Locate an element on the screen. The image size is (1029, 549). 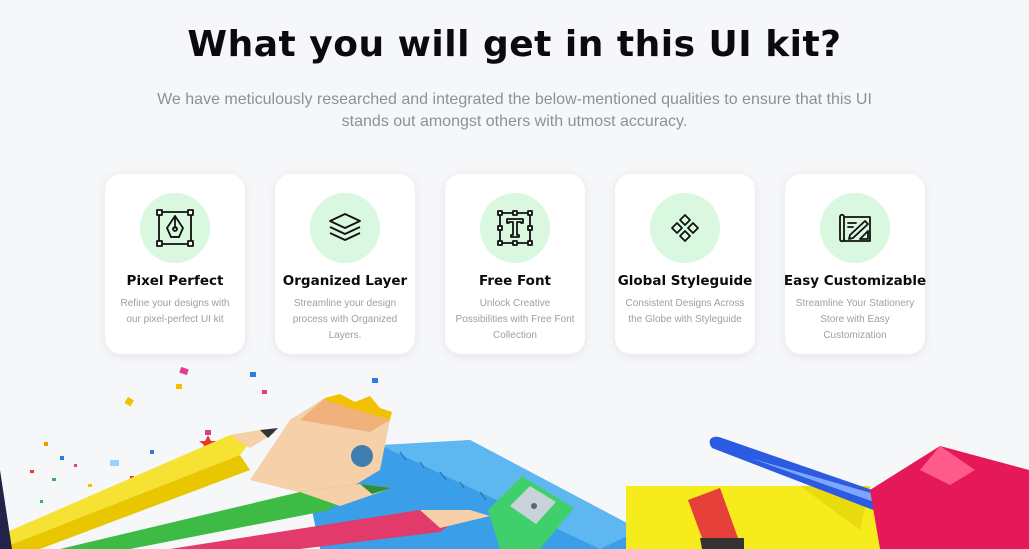
left-edge-shape is located at coordinates (6, 509).